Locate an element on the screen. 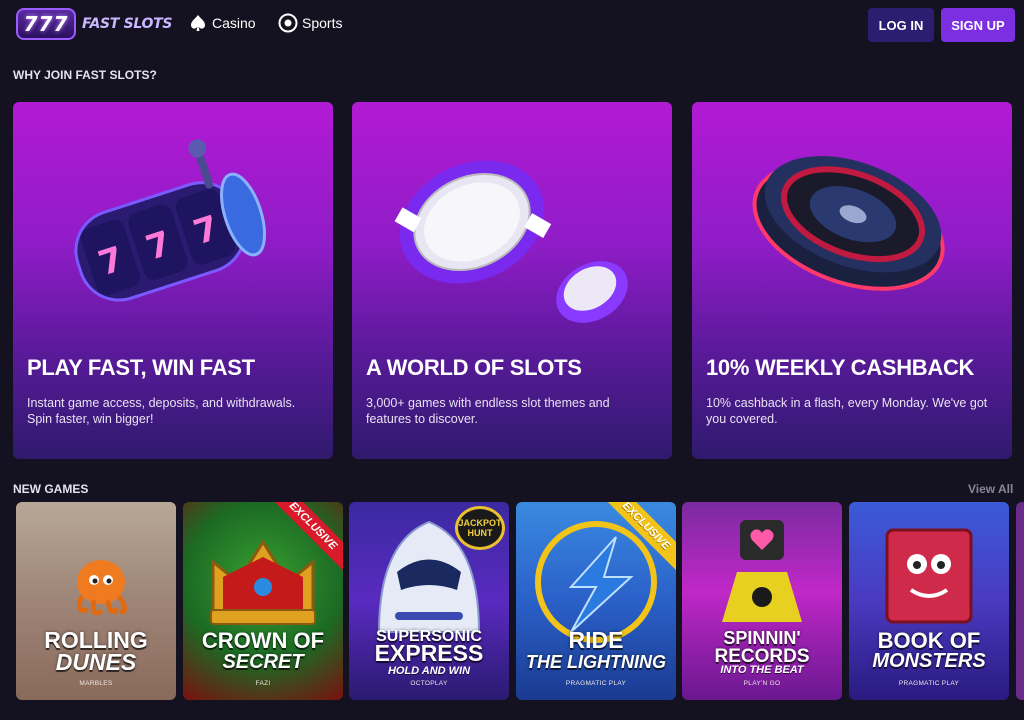  feature-title: PLAY FAST, WIN FAST is located at coordinates (141, 367).